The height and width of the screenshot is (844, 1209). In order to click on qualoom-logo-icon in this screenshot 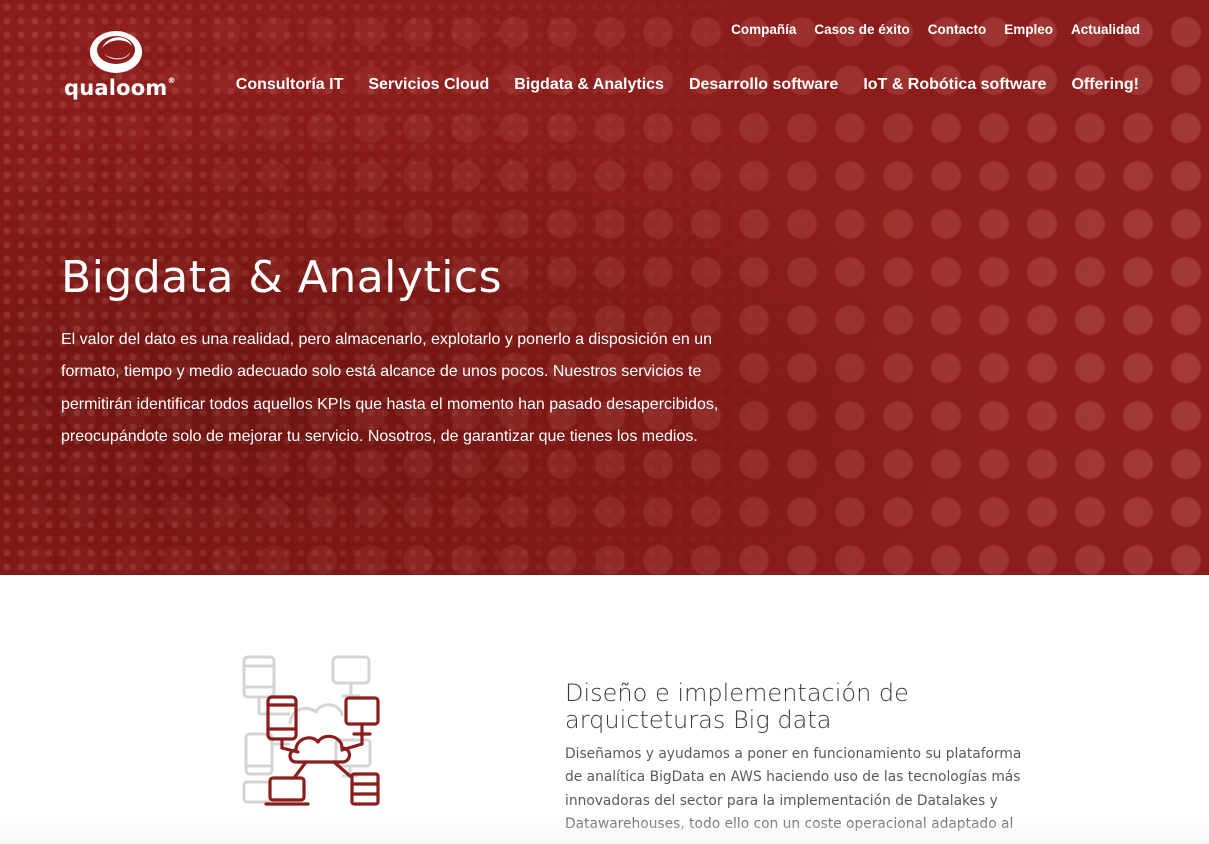, I will do `click(116, 52)`.